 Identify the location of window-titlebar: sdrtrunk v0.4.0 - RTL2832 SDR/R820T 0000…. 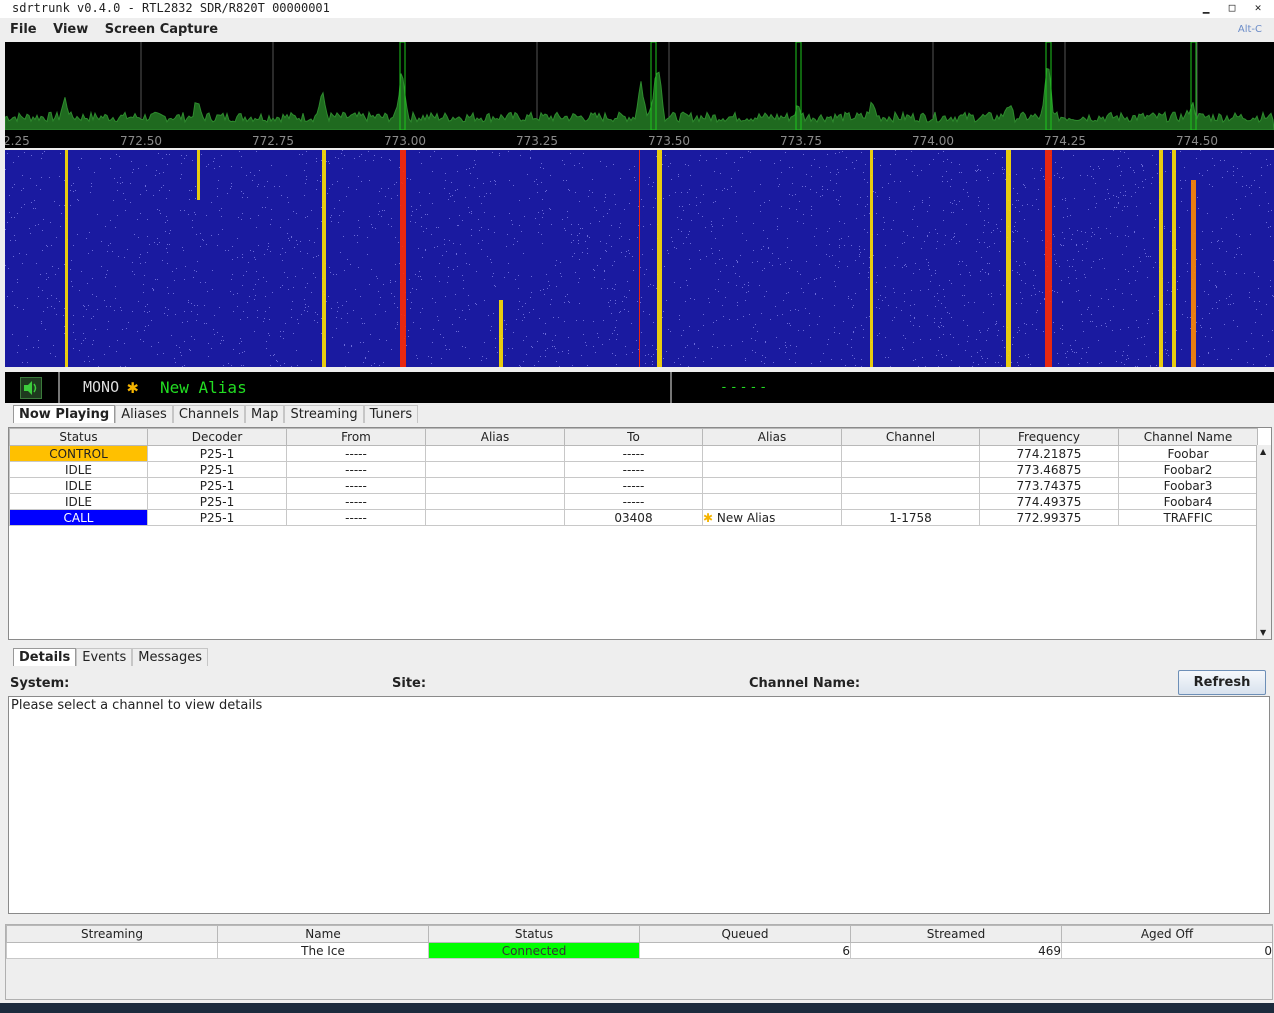
(637, 9).